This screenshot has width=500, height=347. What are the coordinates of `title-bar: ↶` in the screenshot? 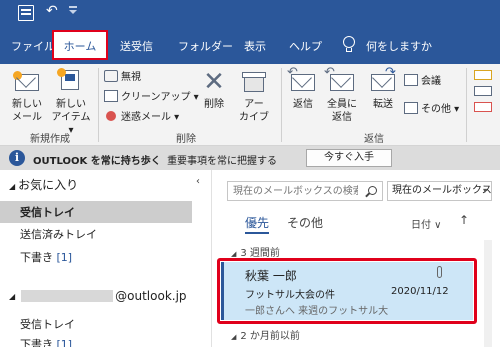 It's located at (250, 13).